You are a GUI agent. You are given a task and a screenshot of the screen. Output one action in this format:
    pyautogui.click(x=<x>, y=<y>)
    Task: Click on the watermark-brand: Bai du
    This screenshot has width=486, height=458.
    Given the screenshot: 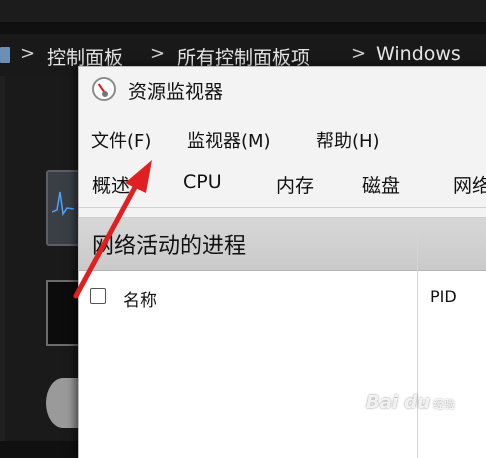 What is the action you would take?
    pyautogui.click(x=398, y=402)
    